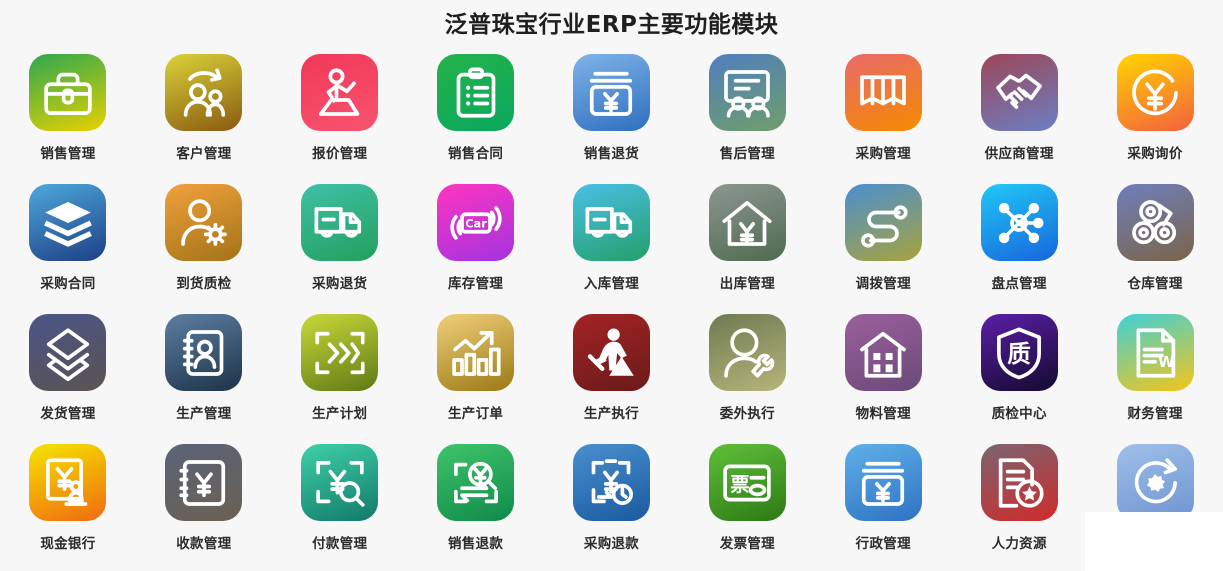 Image resolution: width=1223 pixels, height=571 pixels. I want to click on module-cell: 采购管理, so click(883, 110).